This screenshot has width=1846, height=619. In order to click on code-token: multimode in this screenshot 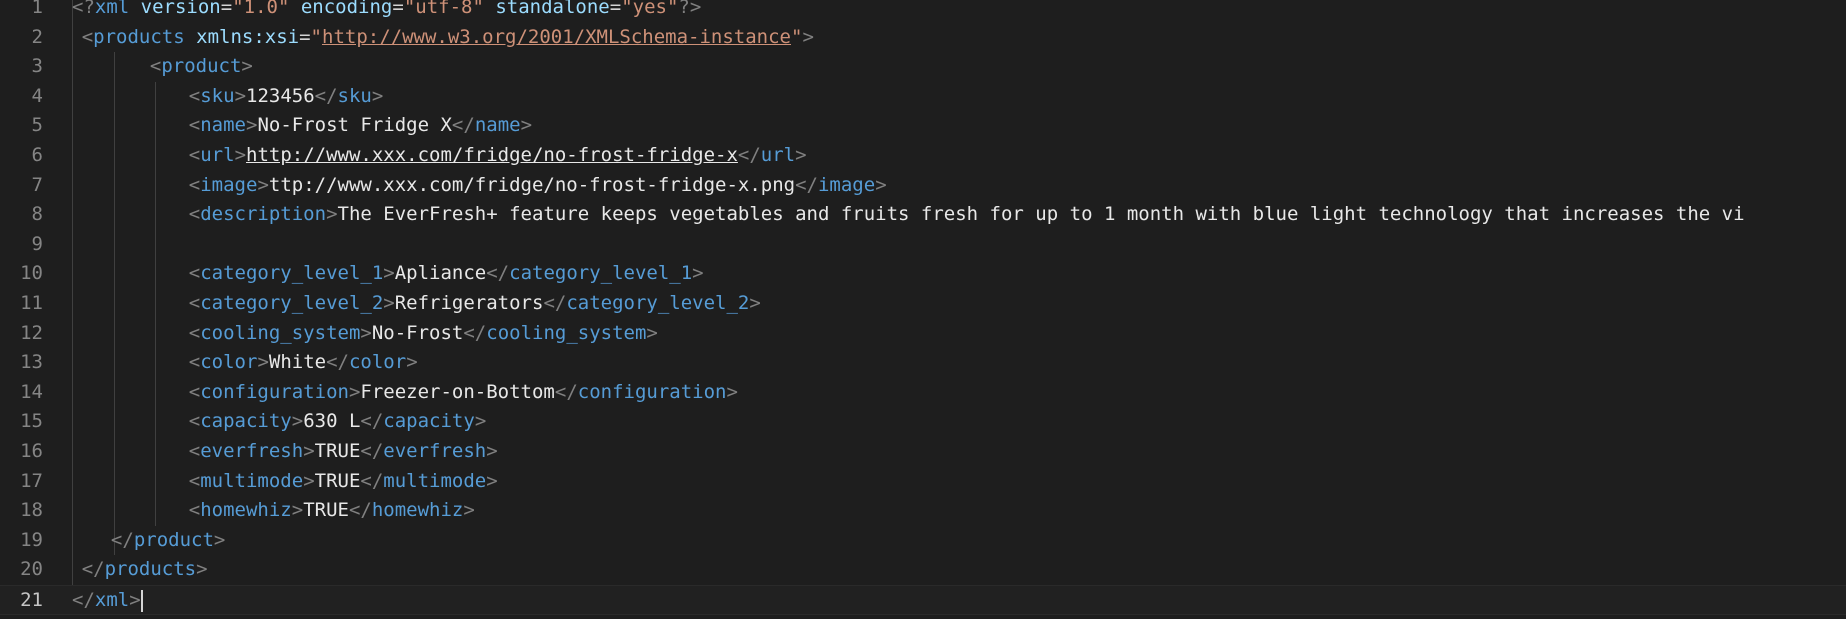, I will do `click(252, 480)`.